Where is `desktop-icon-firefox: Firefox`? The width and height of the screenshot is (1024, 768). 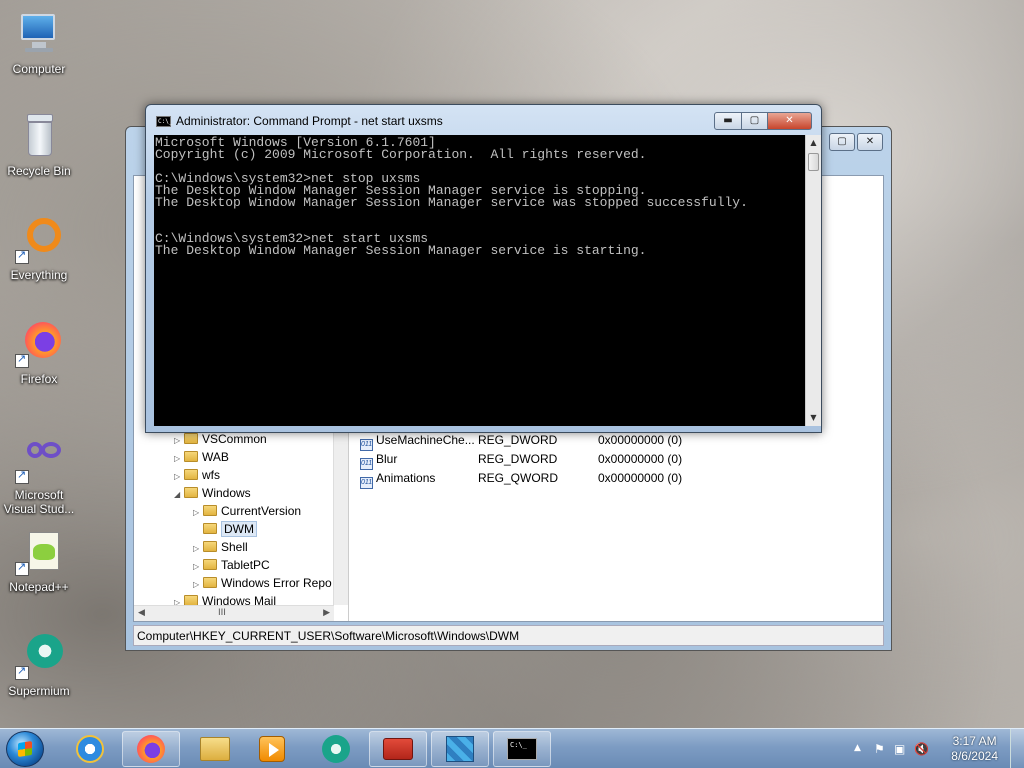 desktop-icon-firefox: Firefox is located at coordinates (39, 353).